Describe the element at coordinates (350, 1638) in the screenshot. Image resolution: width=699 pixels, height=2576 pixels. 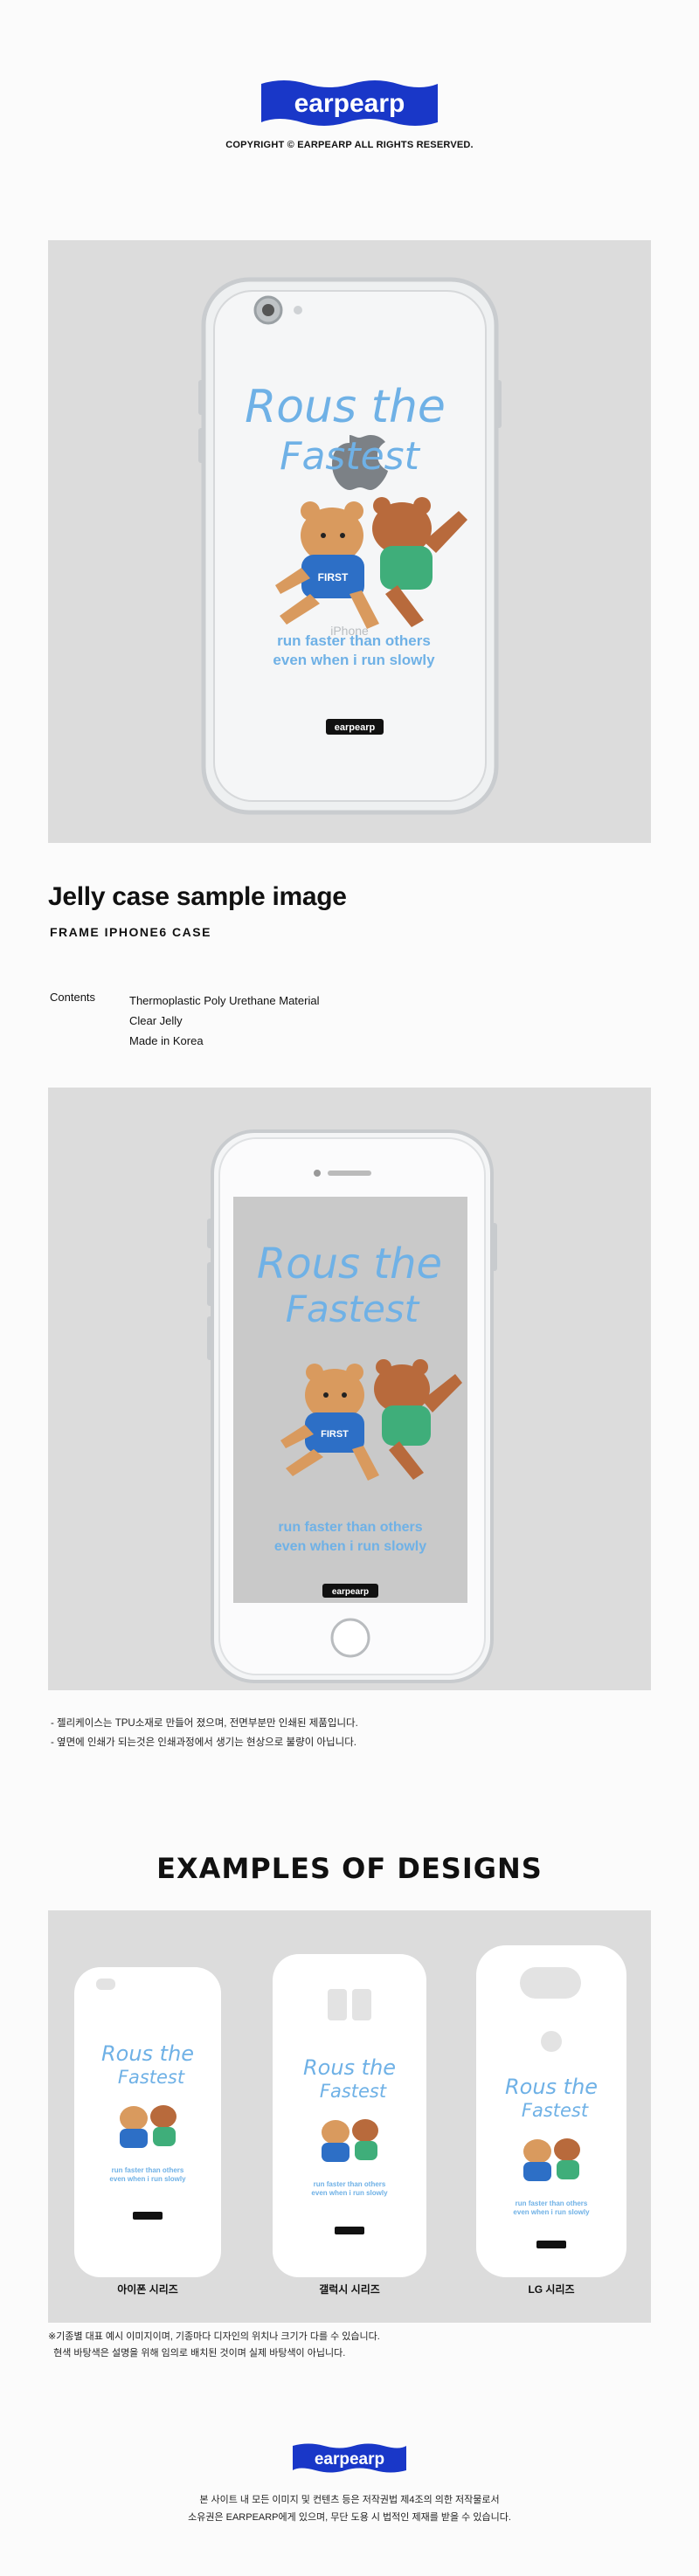
I see `home-button-icon` at that location.